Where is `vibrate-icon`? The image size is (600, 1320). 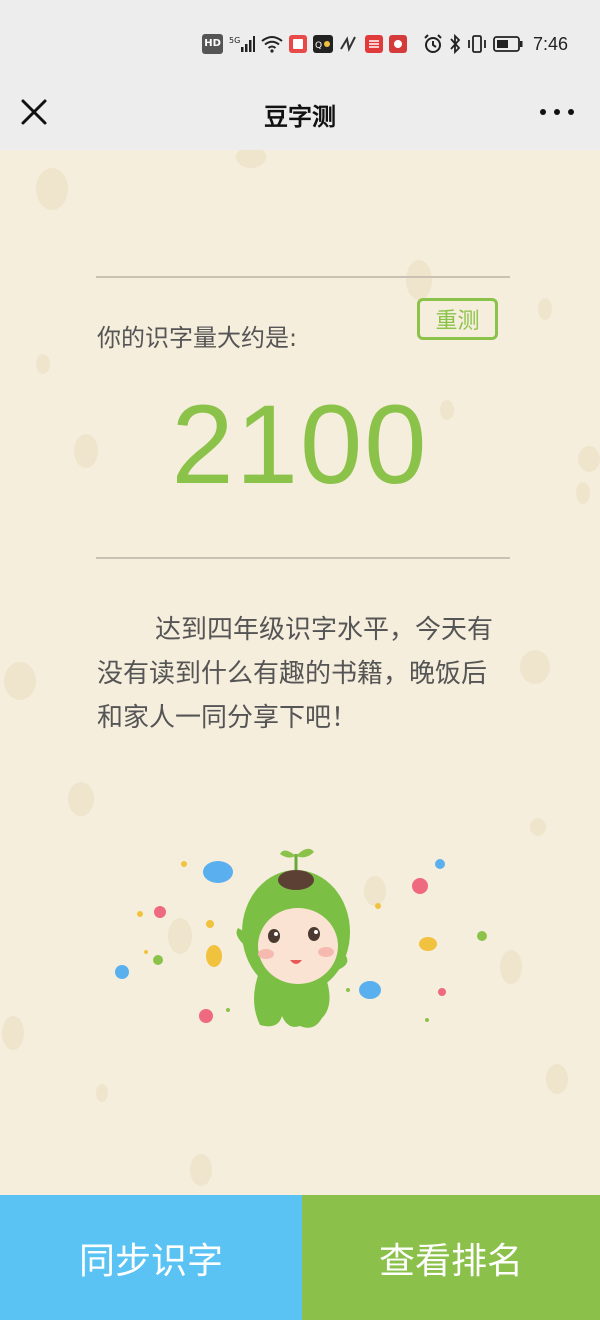 vibrate-icon is located at coordinates (477, 44).